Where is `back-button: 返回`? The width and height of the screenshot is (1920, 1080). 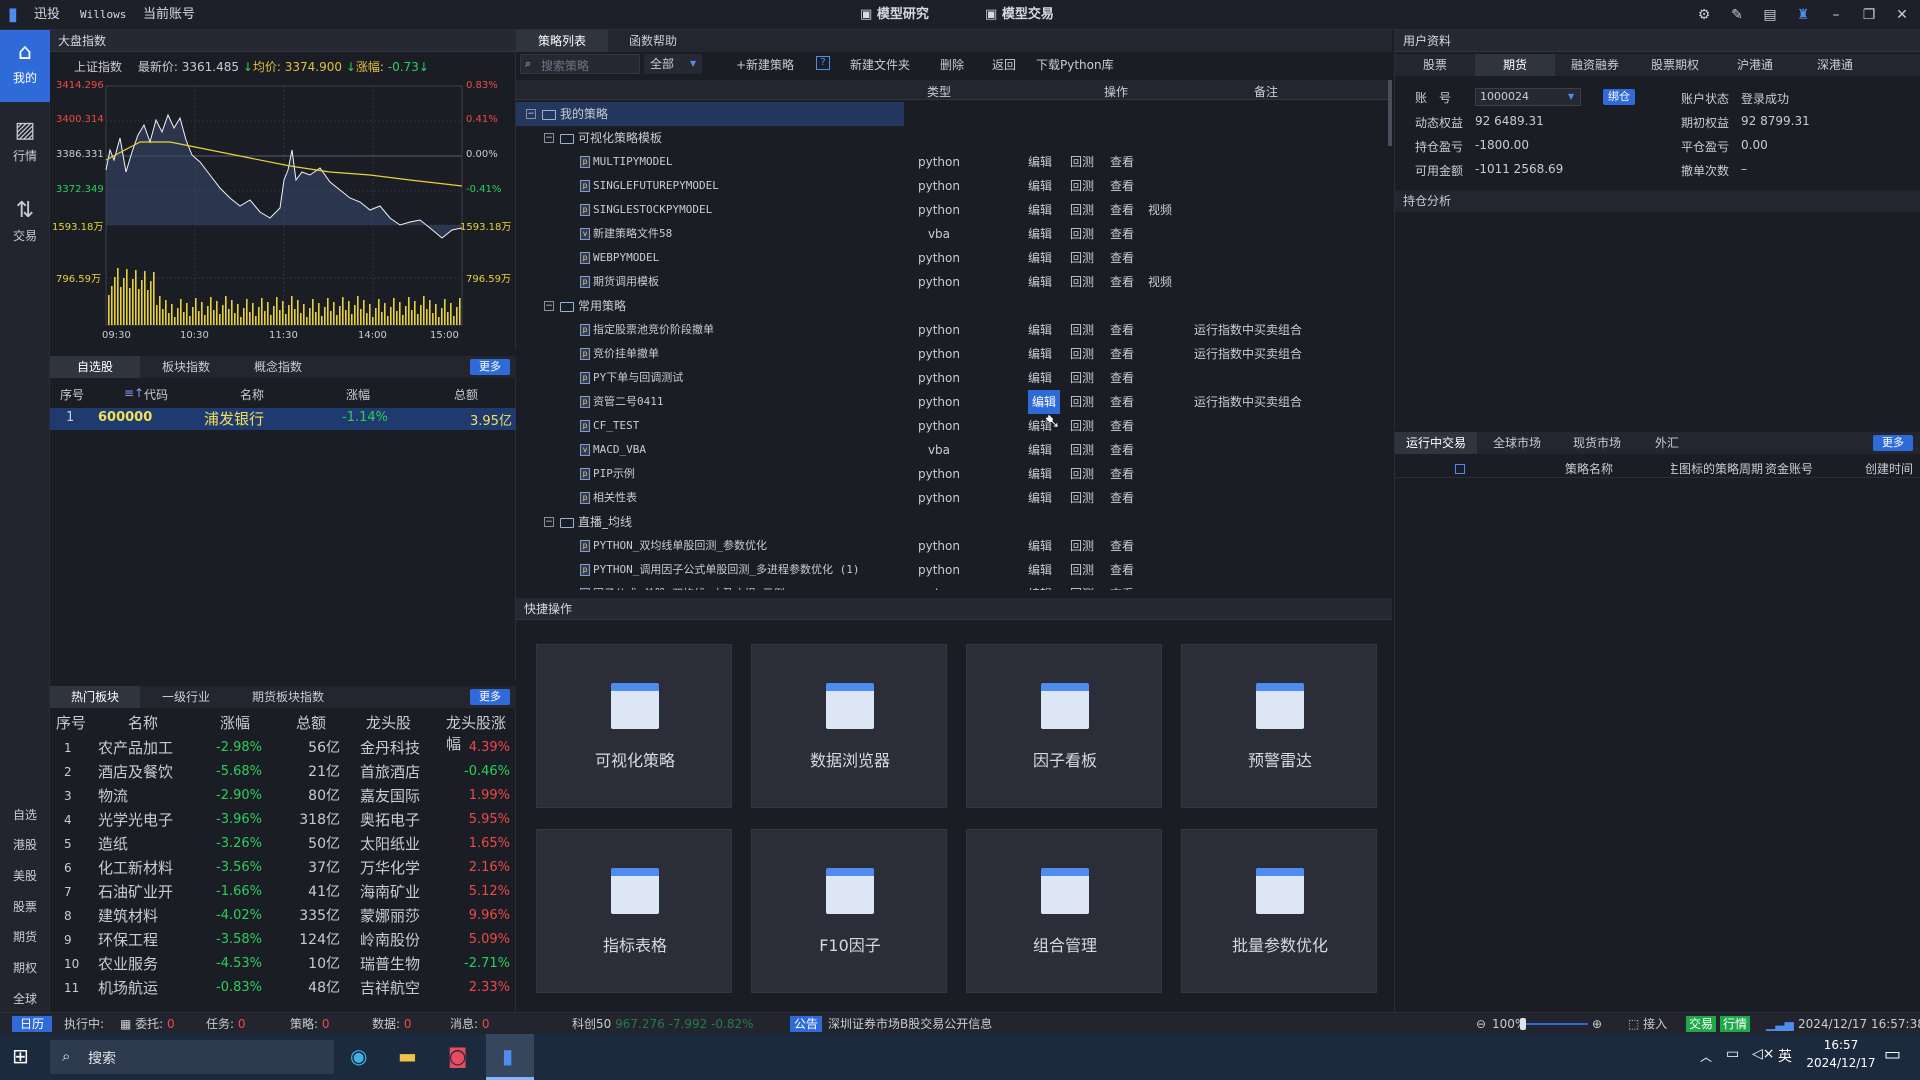 back-button: 返回 is located at coordinates (1004, 64).